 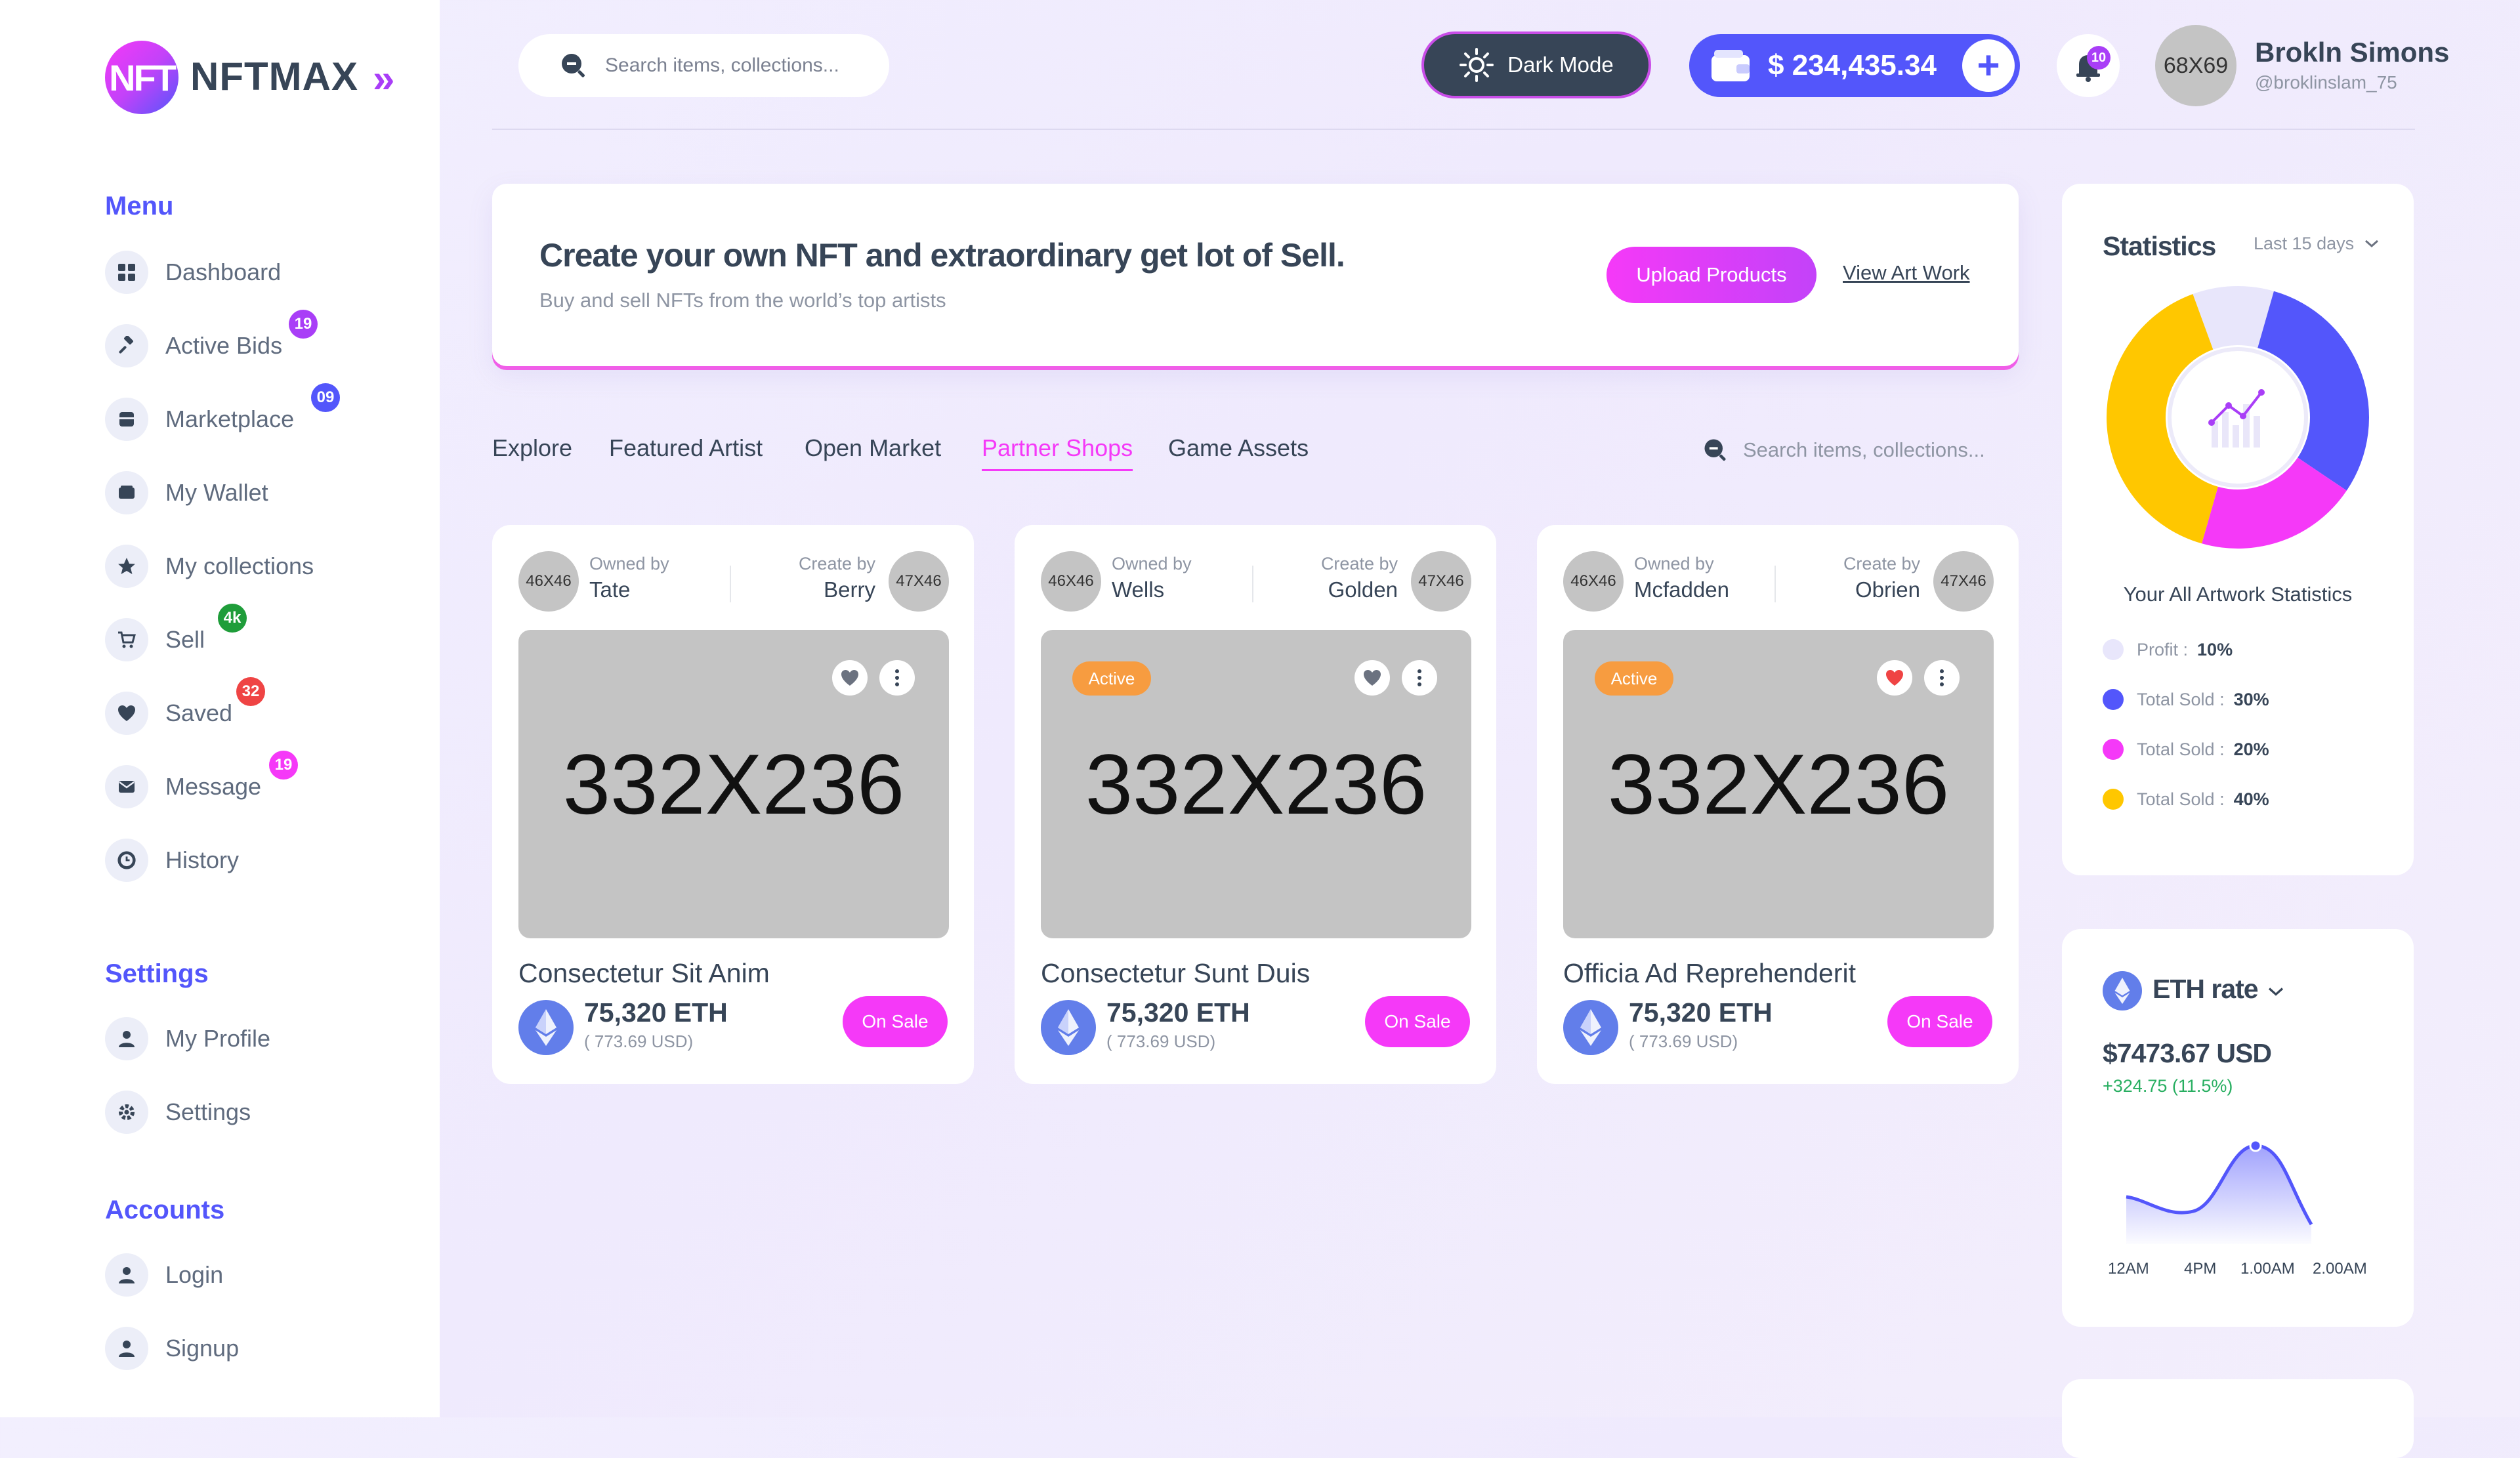 What do you see at coordinates (2128, 1269) in the screenshot?
I see `x-axis-tick: 12AM` at bounding box center [2128, 1269].